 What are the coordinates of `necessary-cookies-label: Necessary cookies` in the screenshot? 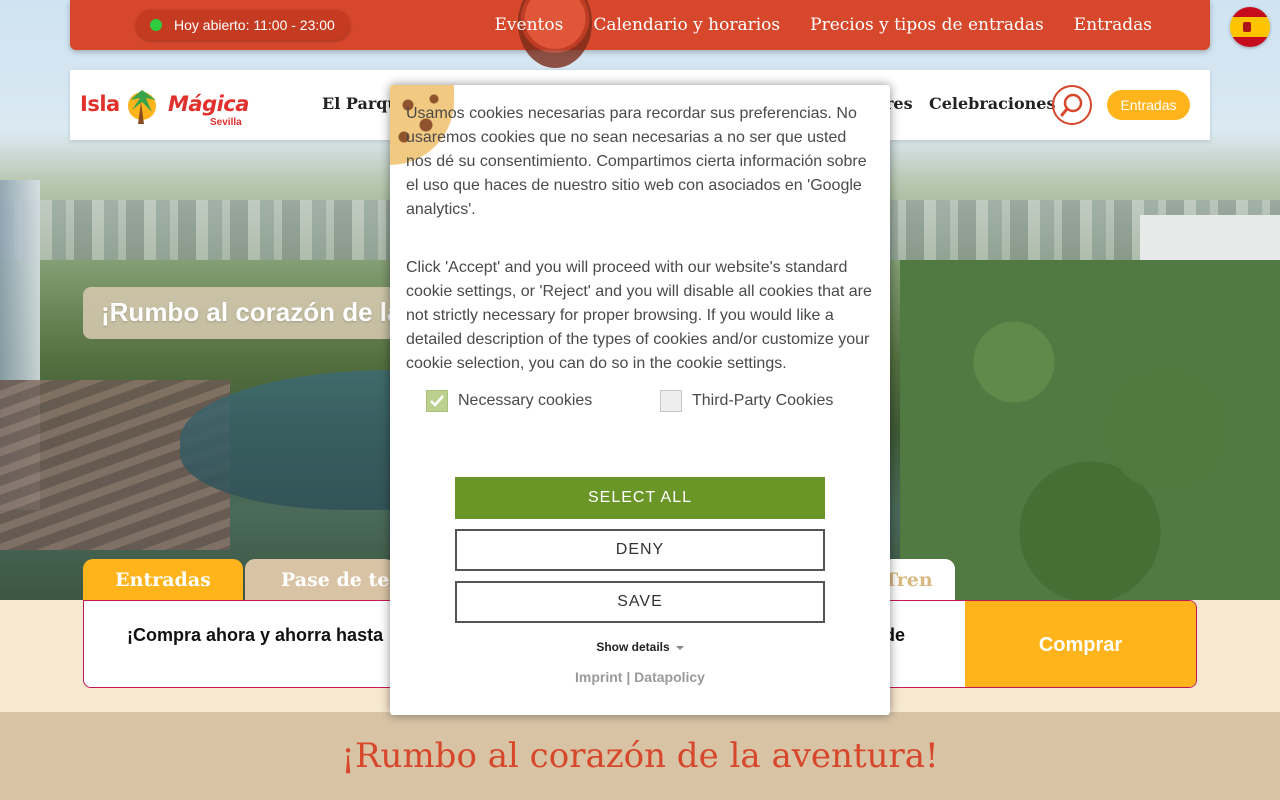 It's located at (525, 400).